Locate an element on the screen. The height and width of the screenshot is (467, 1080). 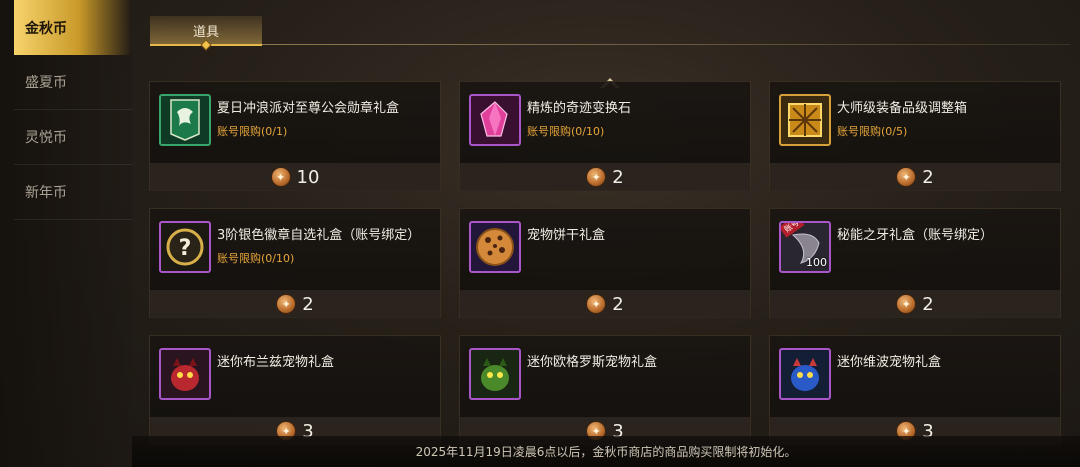
sidebar-item-label: 盛夏币 is located at coordinates (46, 83).